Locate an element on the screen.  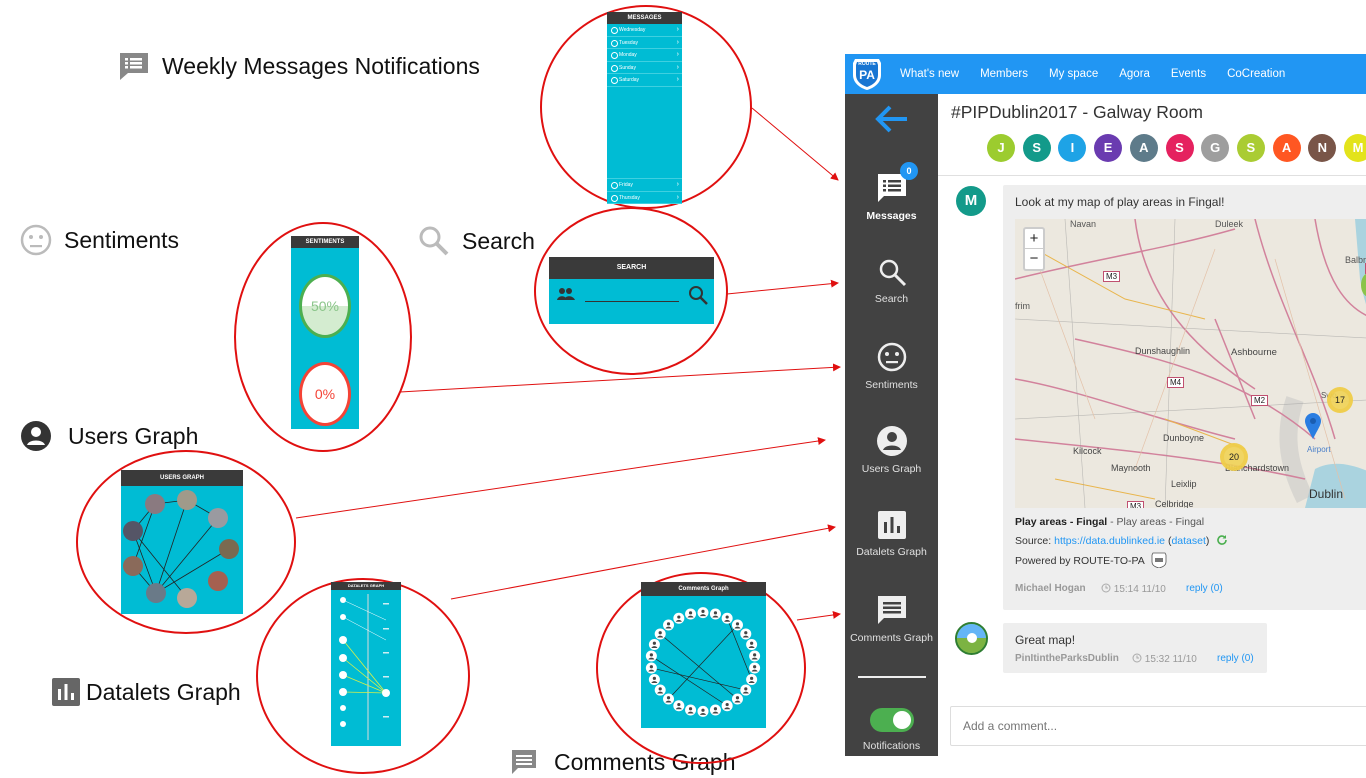
nav-agora: Agora is located at coordinates (1134, 74).